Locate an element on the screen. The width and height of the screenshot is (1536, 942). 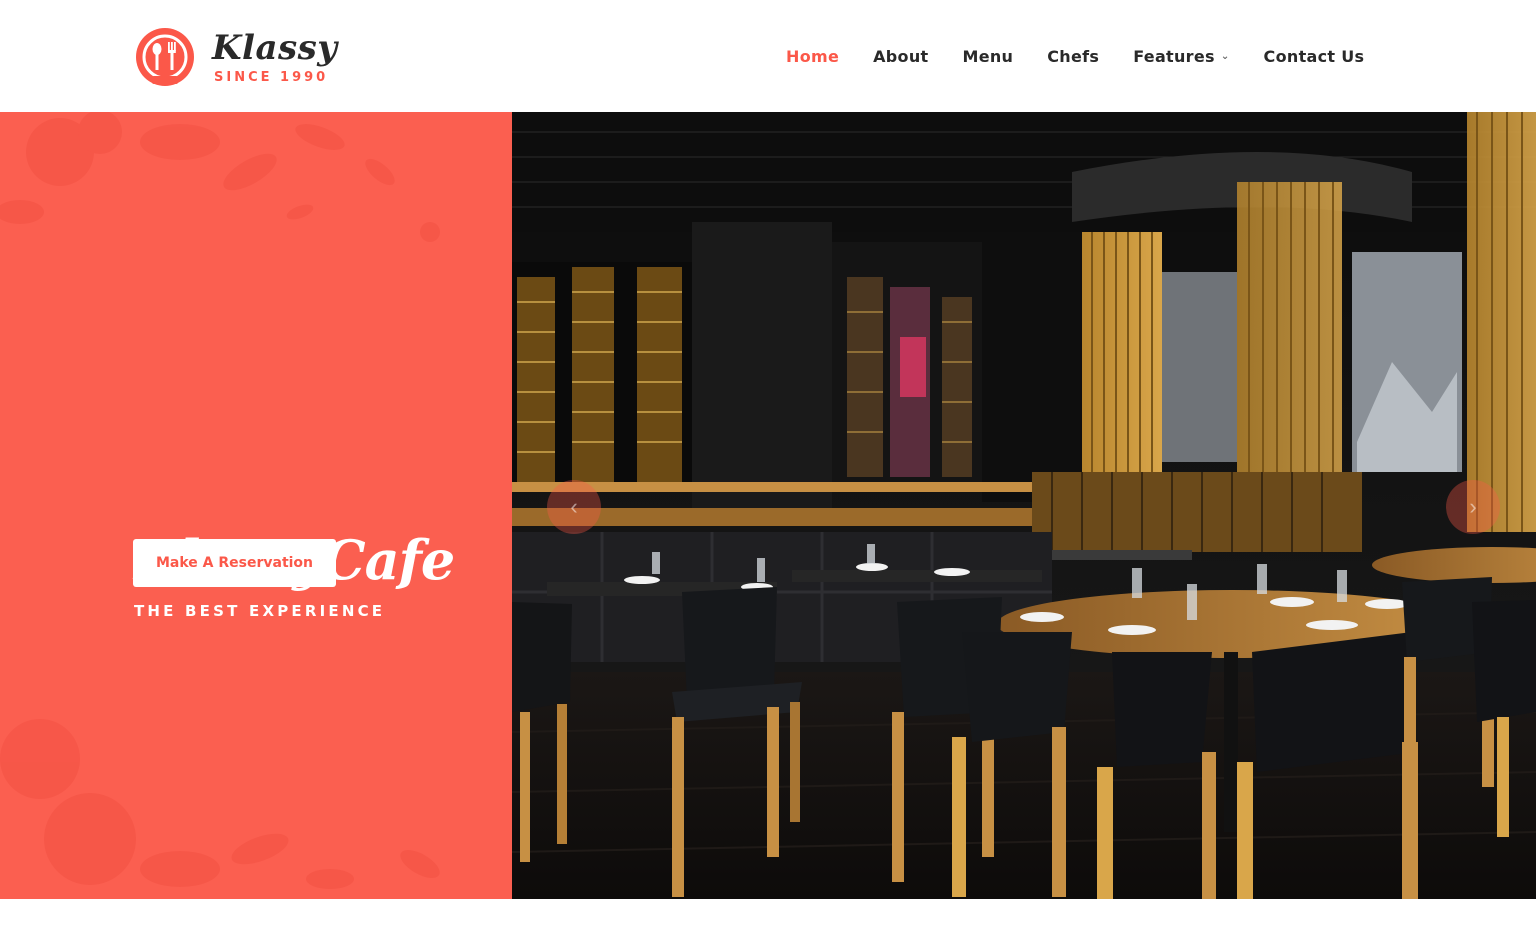
brand-name: Klassy is located at coordinates (275, 48).